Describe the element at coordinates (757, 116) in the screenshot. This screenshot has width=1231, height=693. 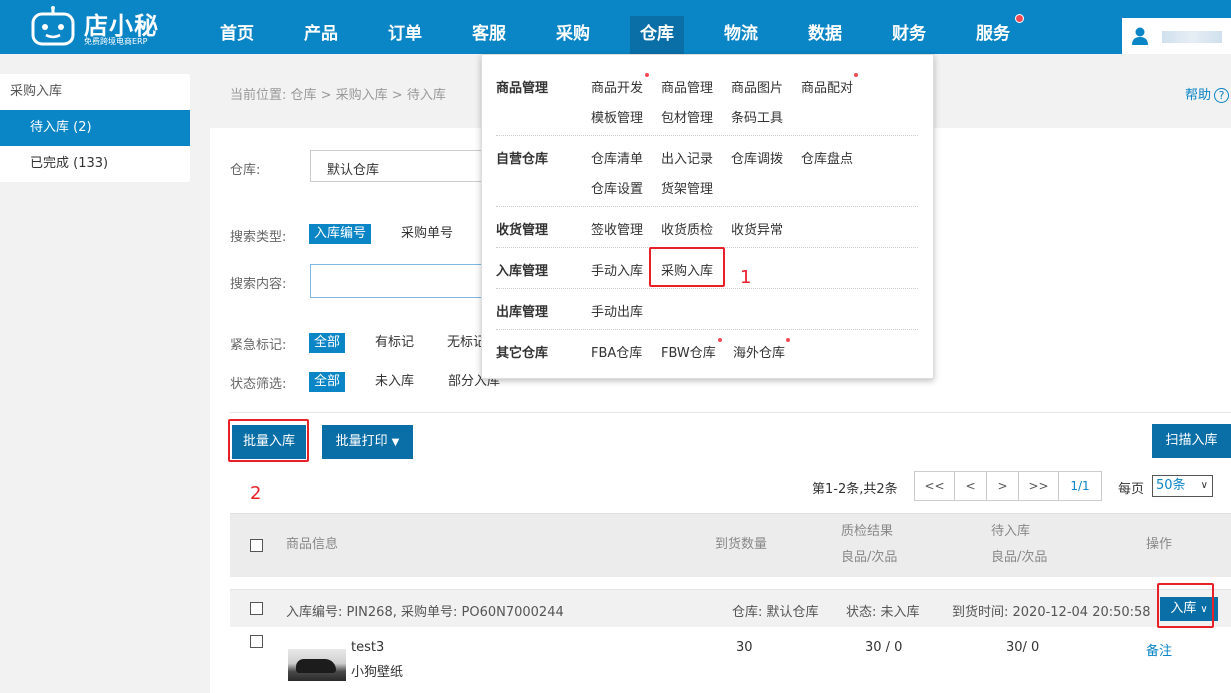
I see `dd-barcode-tool: 条码工具` at that location.